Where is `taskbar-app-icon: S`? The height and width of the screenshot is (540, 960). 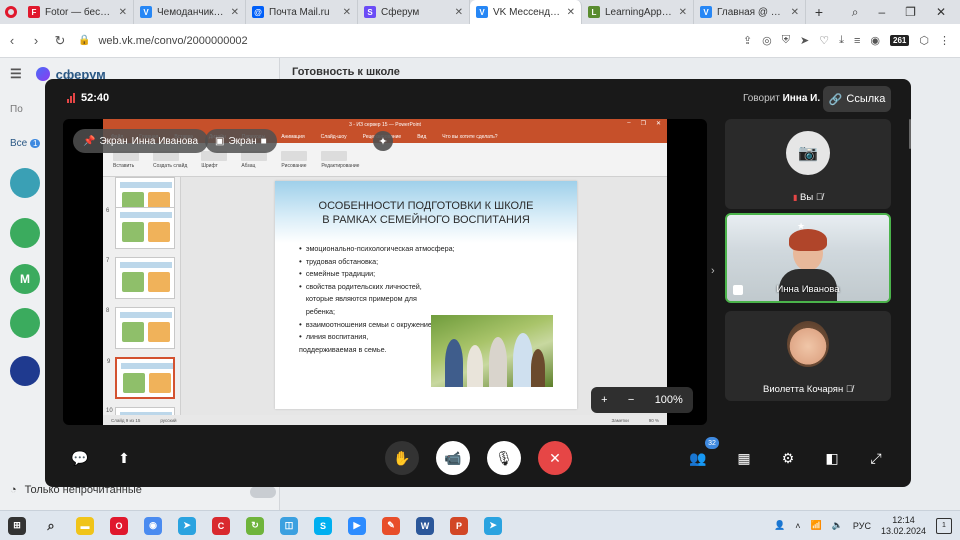 taskbar-app-icon: S is located at coordinates (323, 525).